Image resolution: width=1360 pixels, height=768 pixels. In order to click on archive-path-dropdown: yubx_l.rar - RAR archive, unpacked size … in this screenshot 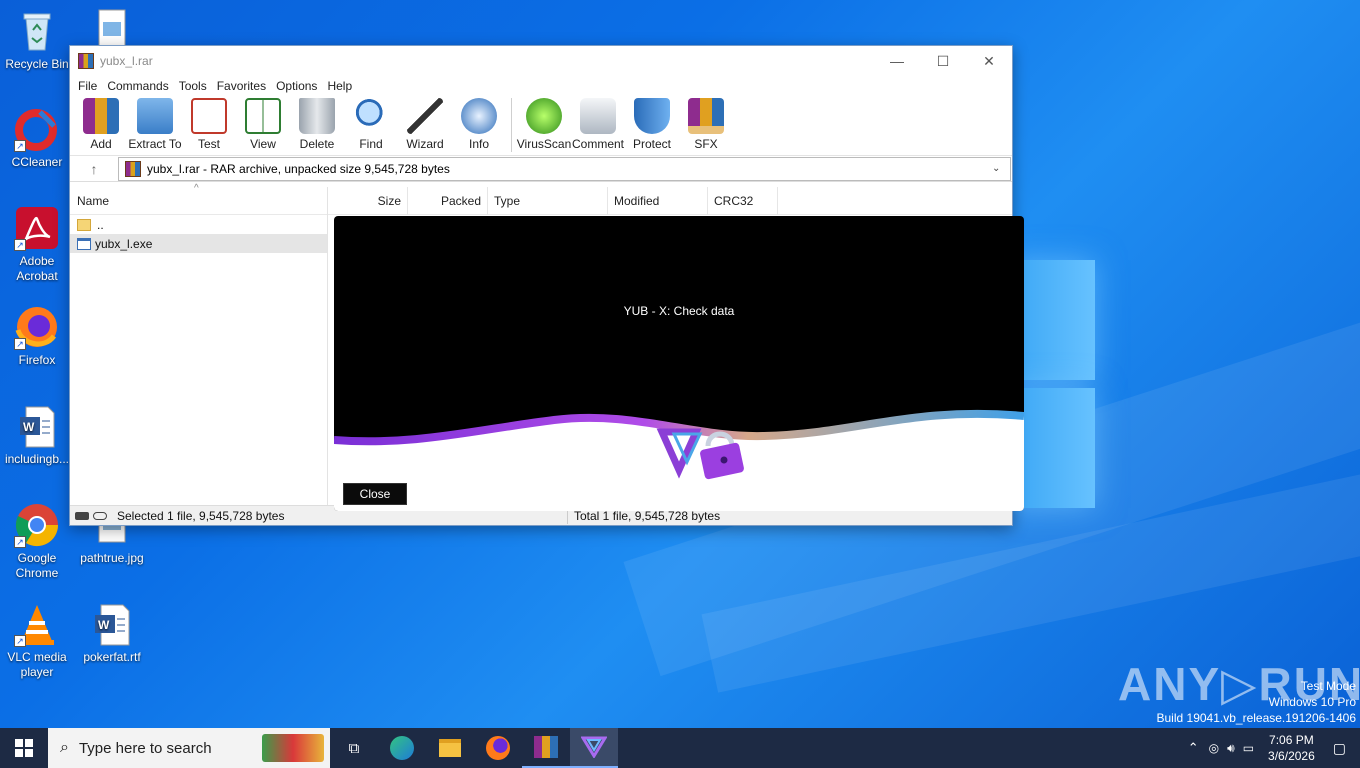, I will do `click(564, 168)`.